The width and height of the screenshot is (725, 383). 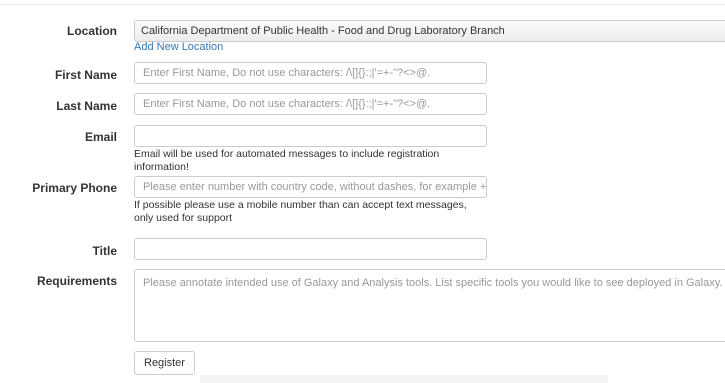 What do you see at coordinates (92, 31) in the screenshot?
I see `location-label: Location` at bounding box center [92, 31].